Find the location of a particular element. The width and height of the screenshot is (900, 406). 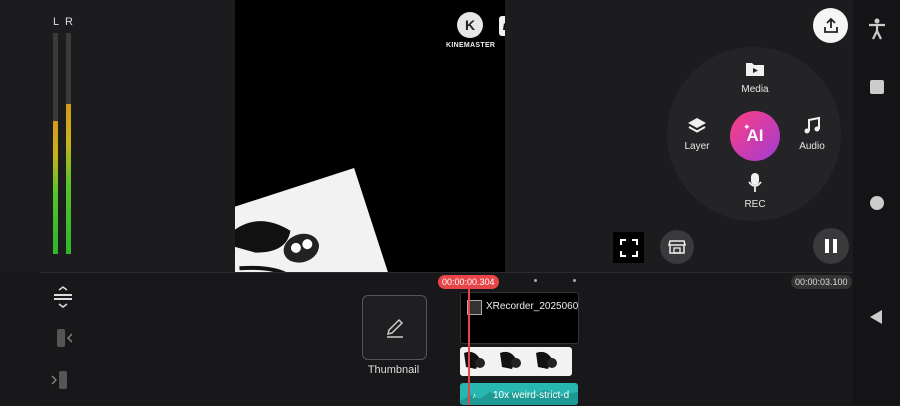

trim-start-icon is located at coordinates (64, 338).